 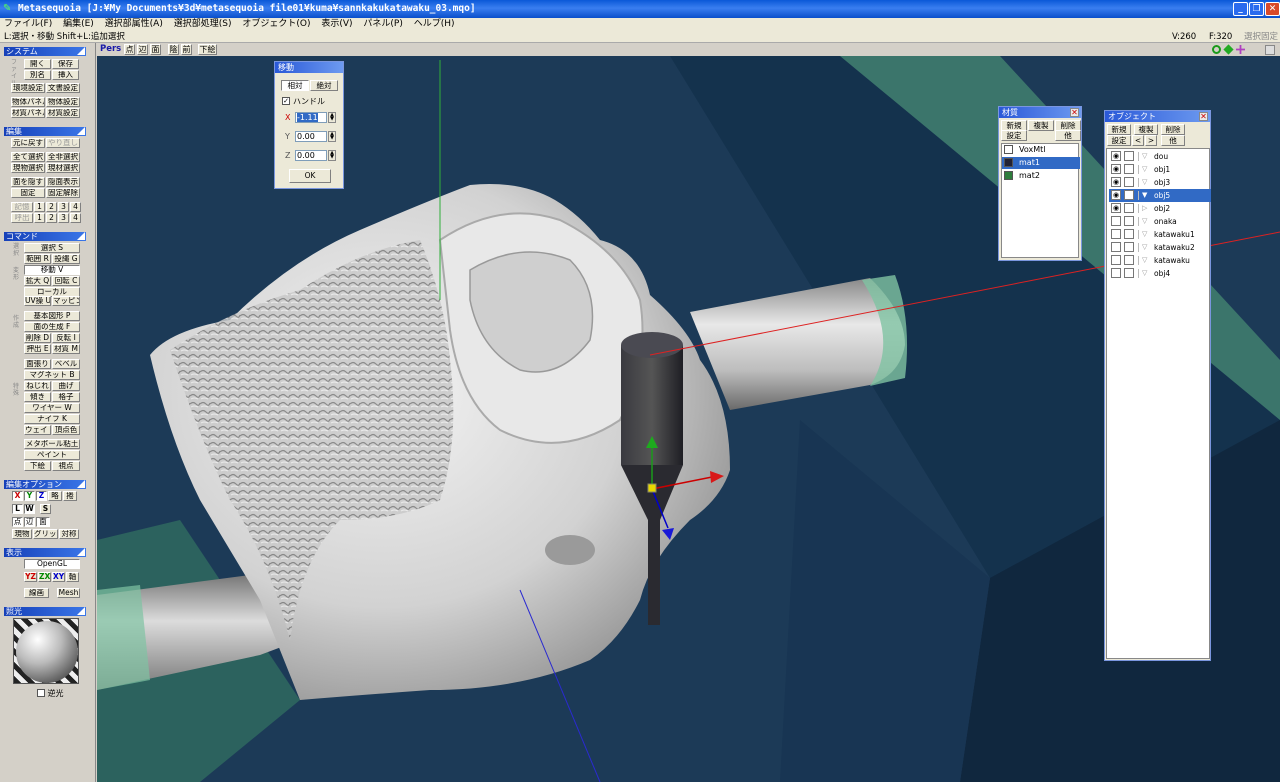 What do you see at coordinates (29, 496) in the screenshot?
I see `axis-y-toggle: Y` at bounding box center [29, 496].